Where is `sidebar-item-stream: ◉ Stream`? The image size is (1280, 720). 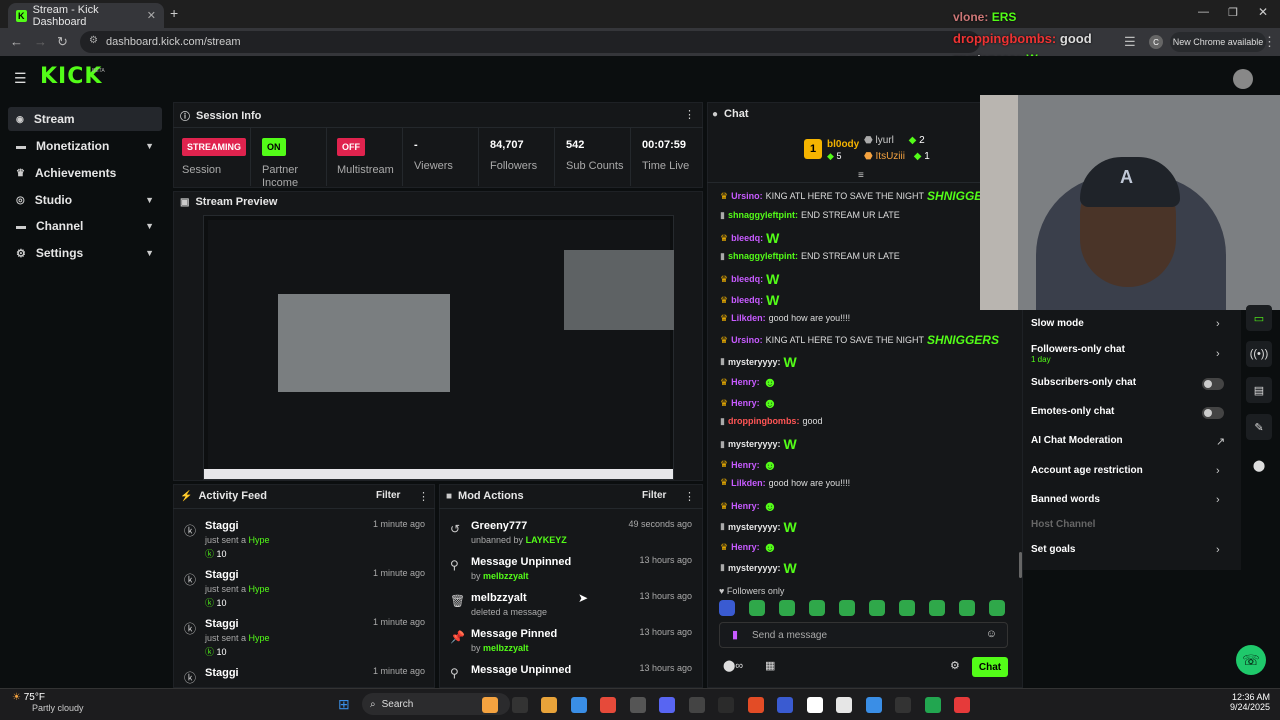
sidebar-item-stream: ◉ Stream is located at coordinates (85, 119).